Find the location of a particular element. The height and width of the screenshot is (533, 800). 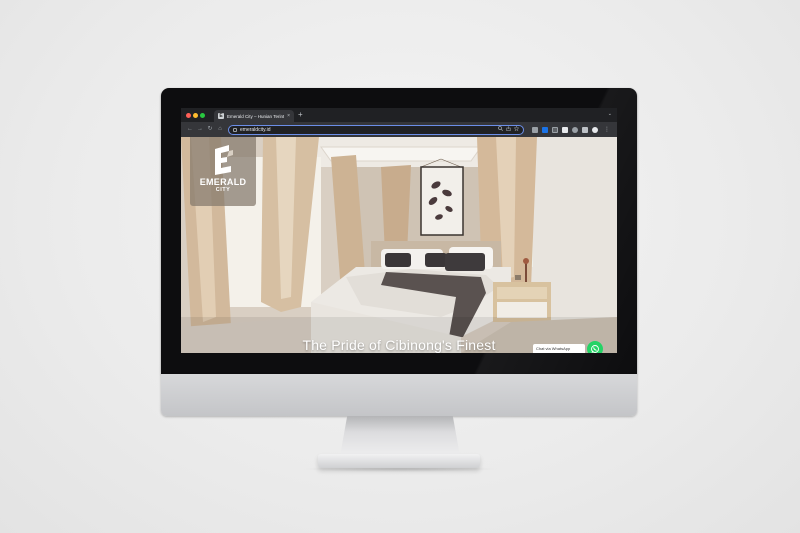

tab-search-chevron-icon: ⌄ is located at coordinates (610, 114).